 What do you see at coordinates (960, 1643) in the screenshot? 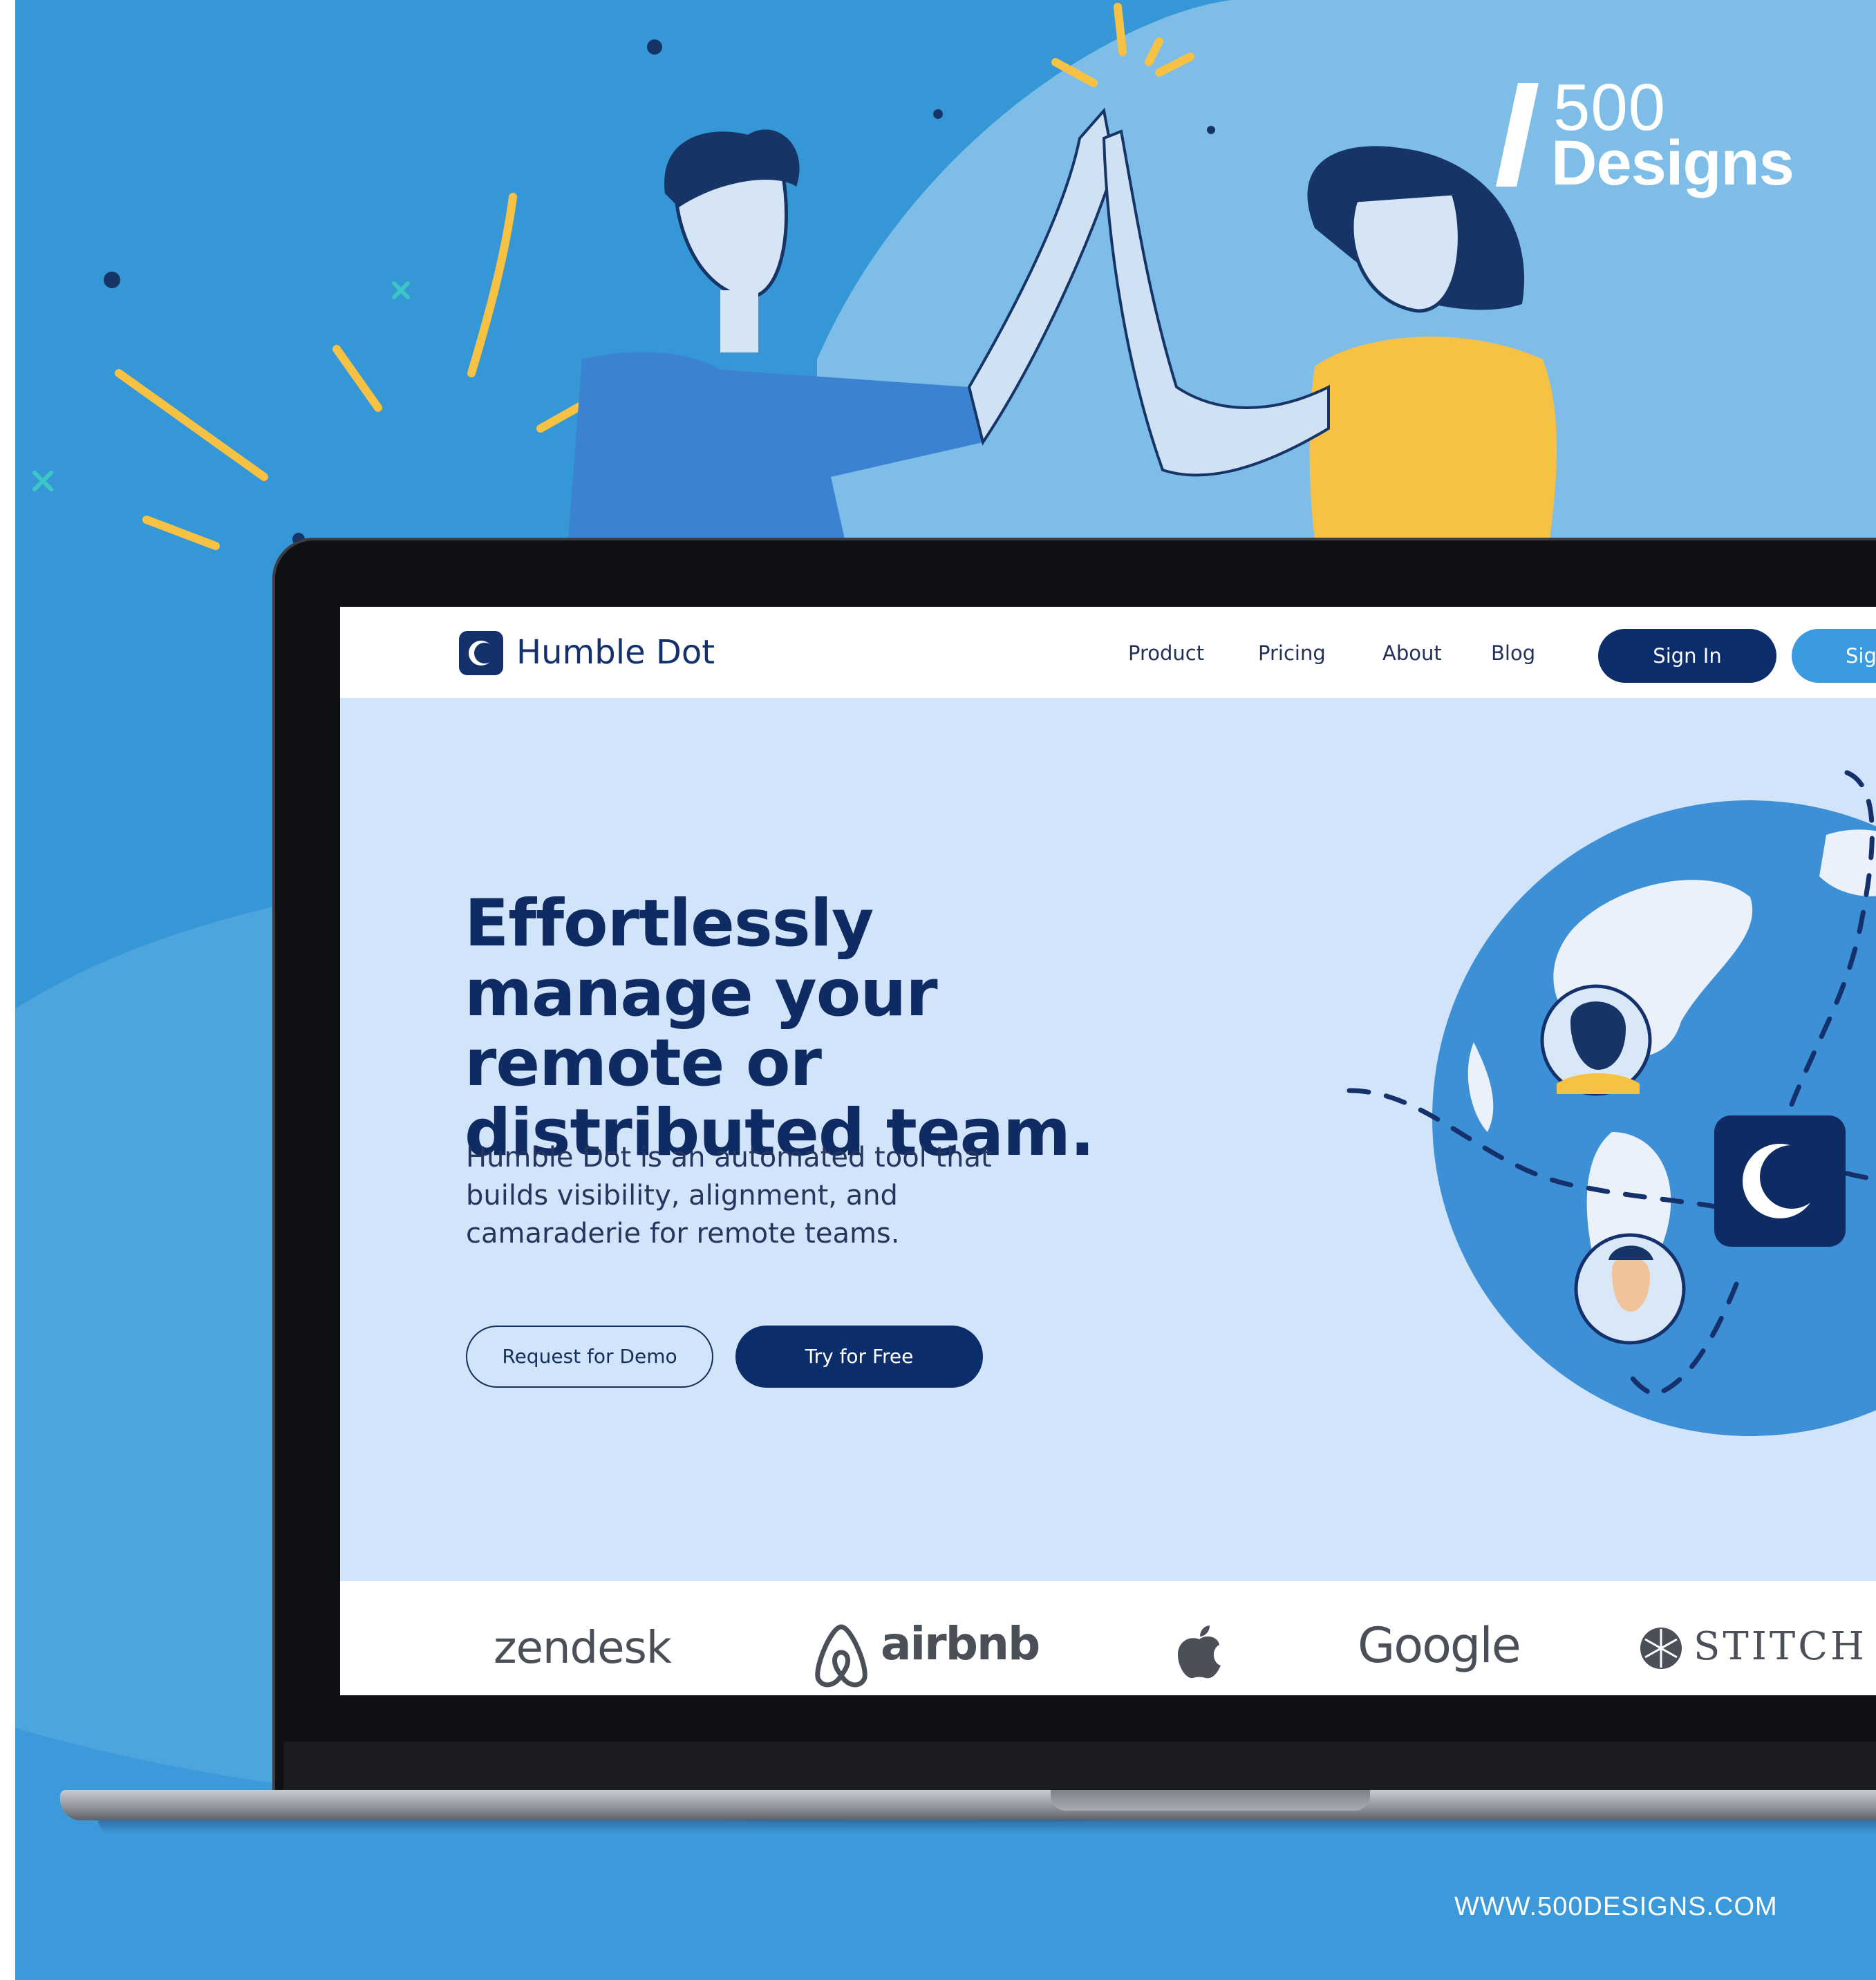
I see `client-airbnb-logo: airbnb` at bounding box center [960, 1643].